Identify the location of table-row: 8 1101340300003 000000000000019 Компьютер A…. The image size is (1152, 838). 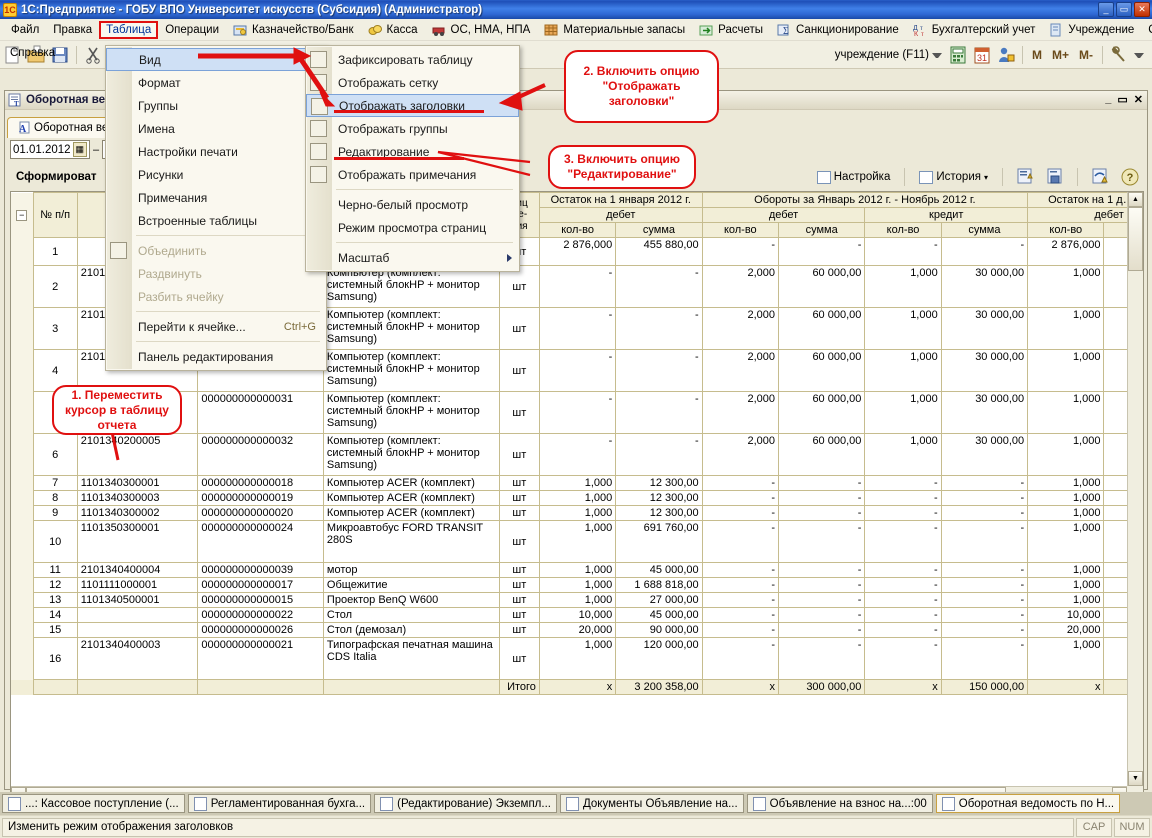
(569, 498).